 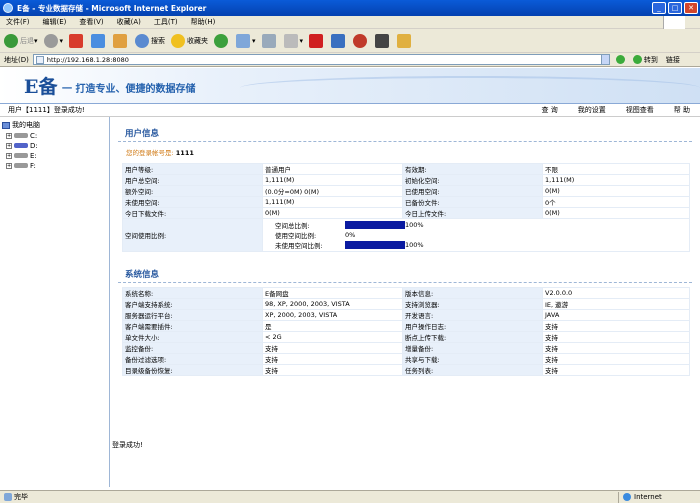 I want to click on nav-query: 查 询, so click(x=550, y=110).